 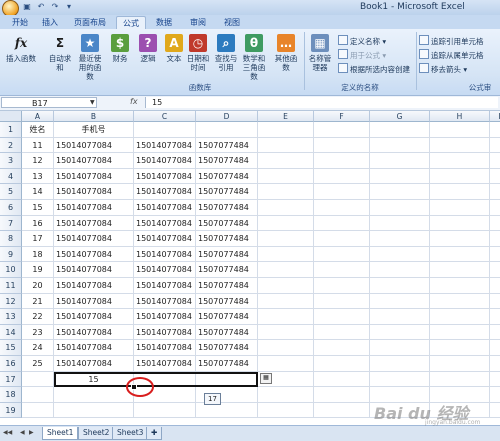 I want to click on tab-5: 审阅, so click(x=198, y=22).